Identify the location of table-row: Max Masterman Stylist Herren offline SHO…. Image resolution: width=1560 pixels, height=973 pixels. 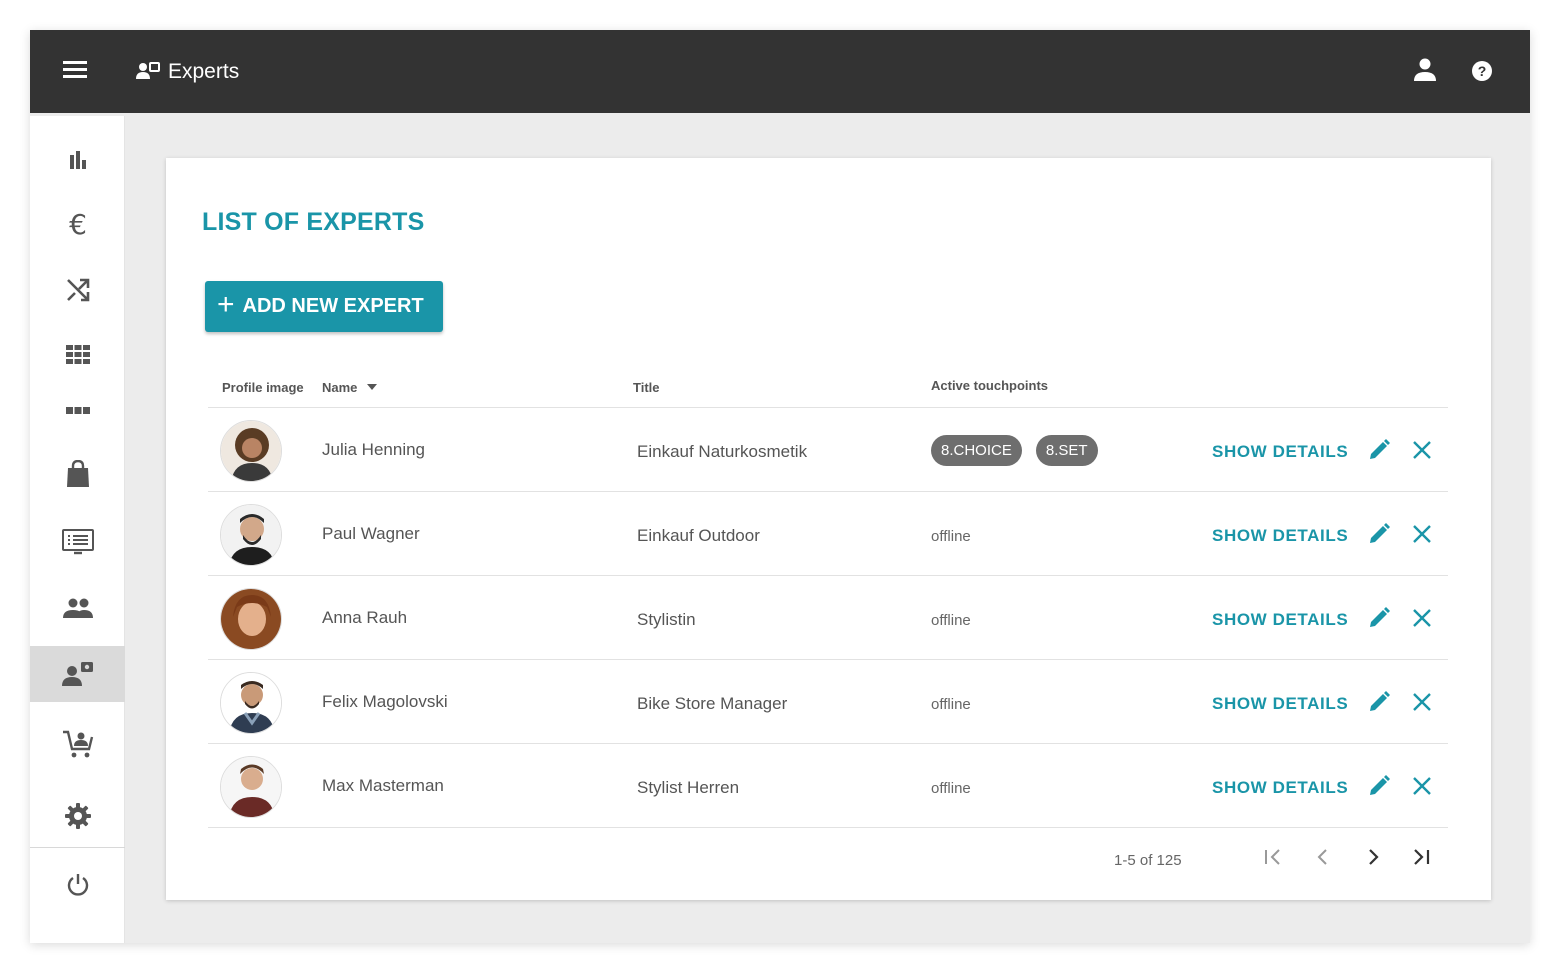
(828, 786).